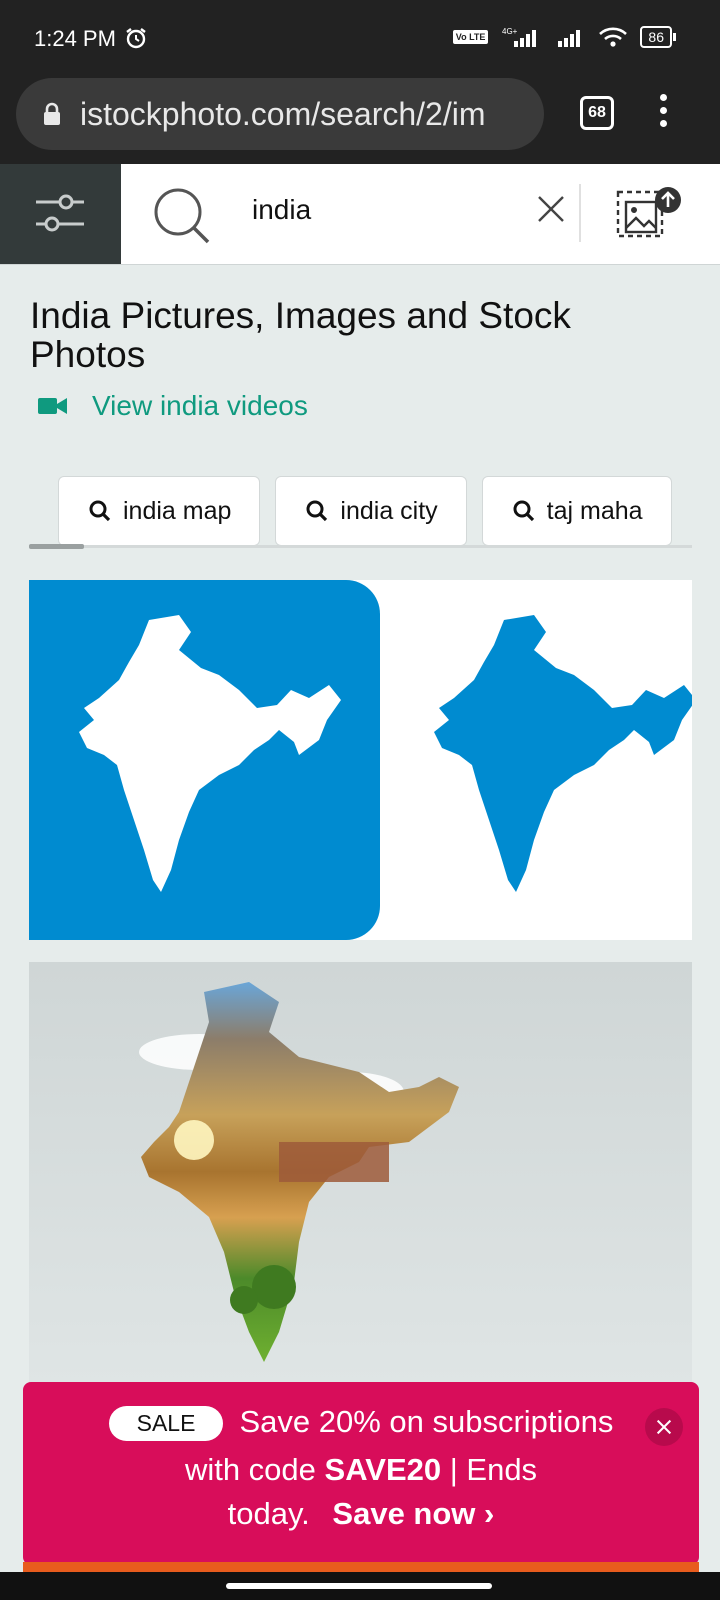  Describe the element at coordinates (136, 38) in the screenshot. I see `alarm-icon` at that location.